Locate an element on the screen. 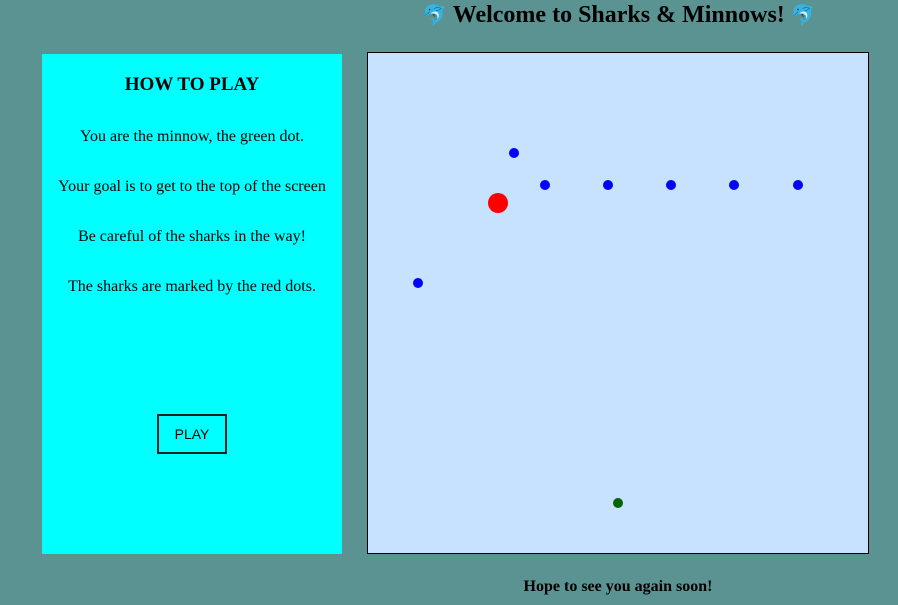  instruction-line: Be careful of the sharks in the way! is located at coordinates (192, 236).